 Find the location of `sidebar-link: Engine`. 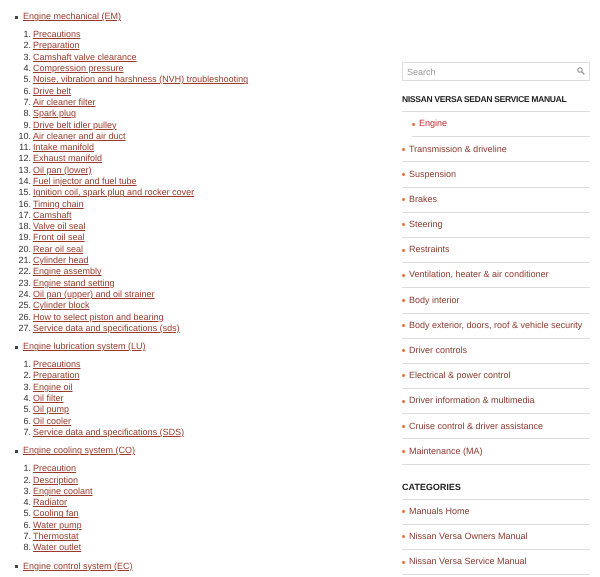

sidebar-link: Engine is located at coordinates (433, 124).